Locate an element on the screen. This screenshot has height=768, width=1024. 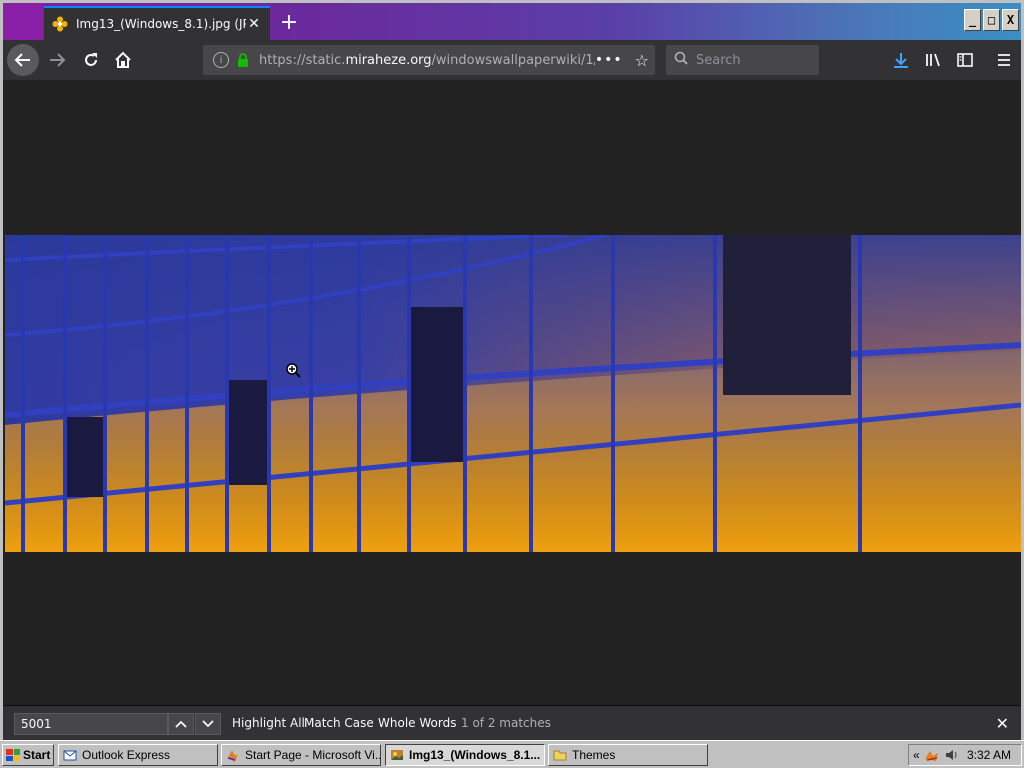
taskbar-item-outlook-express: Outlook Express is located at coordinates (138, 755).